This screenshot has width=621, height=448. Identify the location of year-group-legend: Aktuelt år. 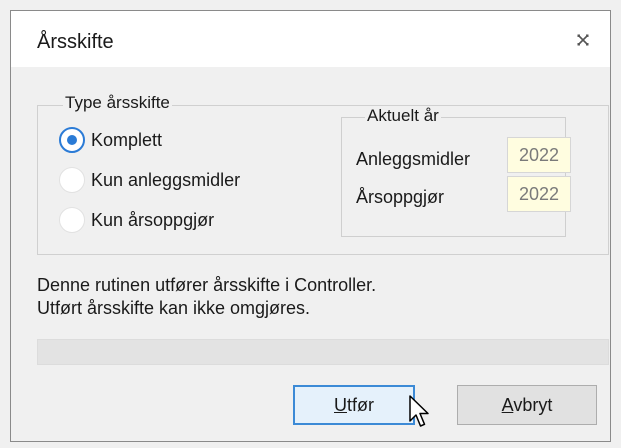
(403, 116).